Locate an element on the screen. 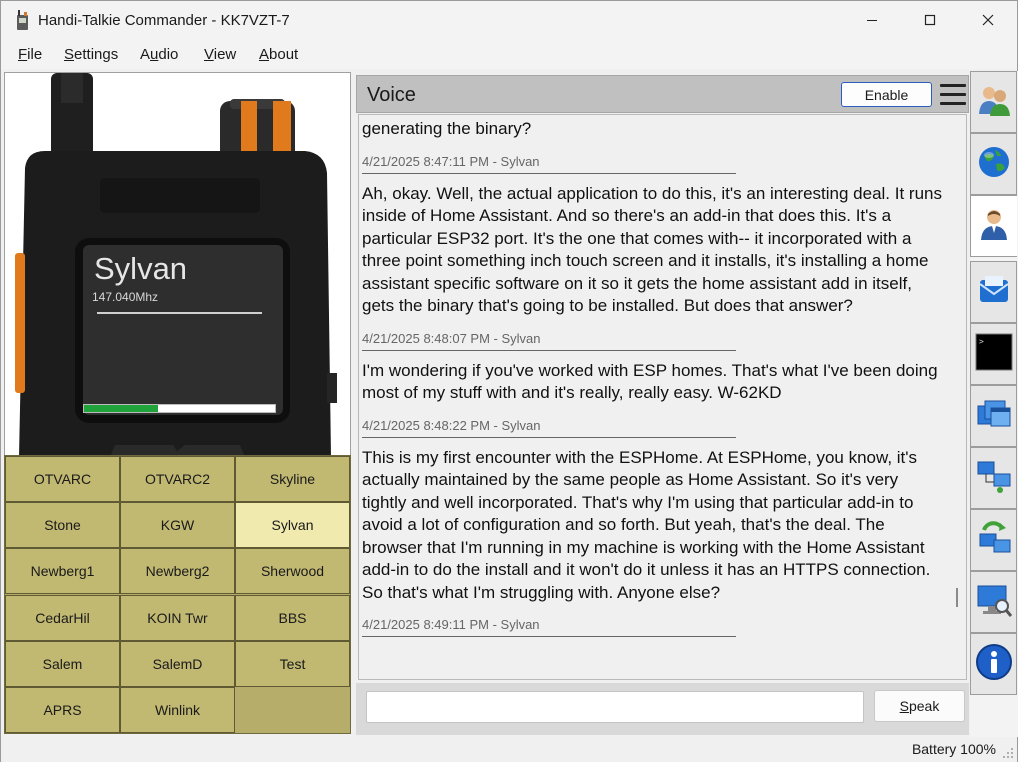  channel-button: APRS is located at coordinates (62, 710).